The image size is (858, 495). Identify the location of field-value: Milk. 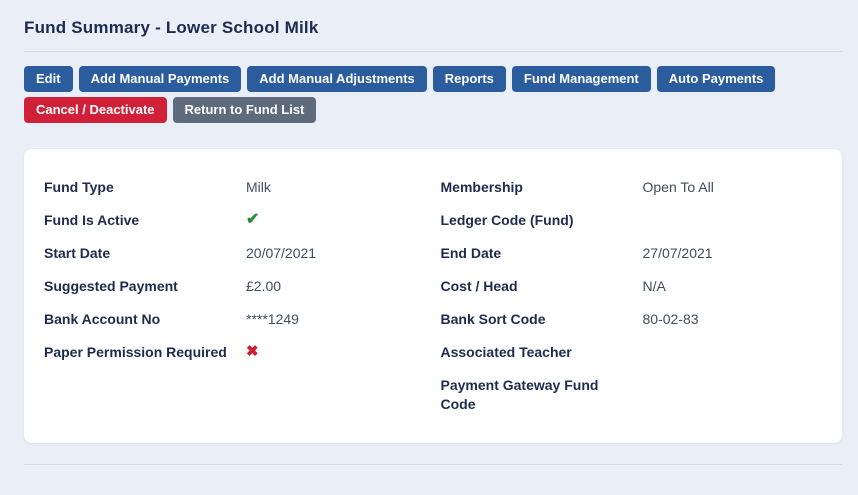
(258, 187).